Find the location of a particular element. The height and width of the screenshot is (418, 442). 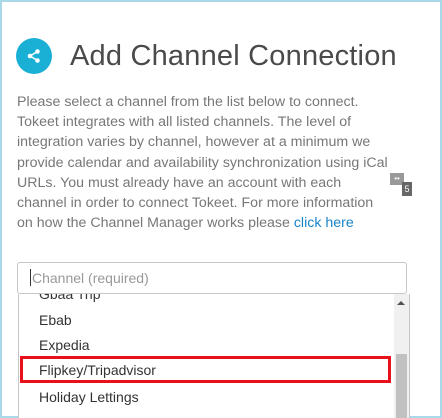

scrollbar is located at coordinates (401, 356).